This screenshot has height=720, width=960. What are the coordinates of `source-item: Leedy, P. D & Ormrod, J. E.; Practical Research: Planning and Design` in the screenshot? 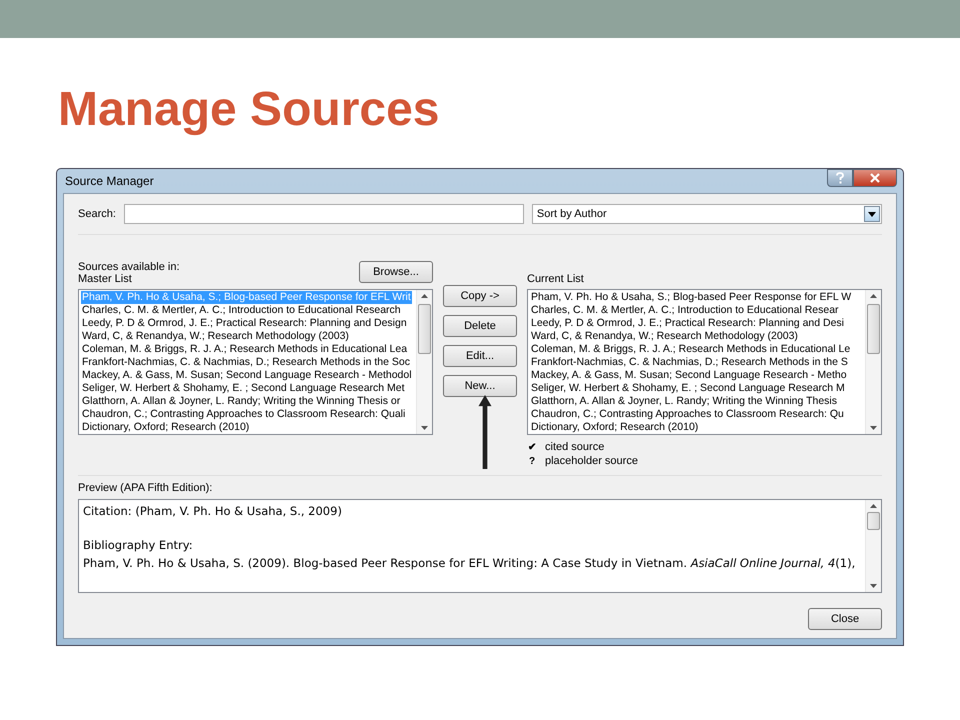 It's located at (244, 323).